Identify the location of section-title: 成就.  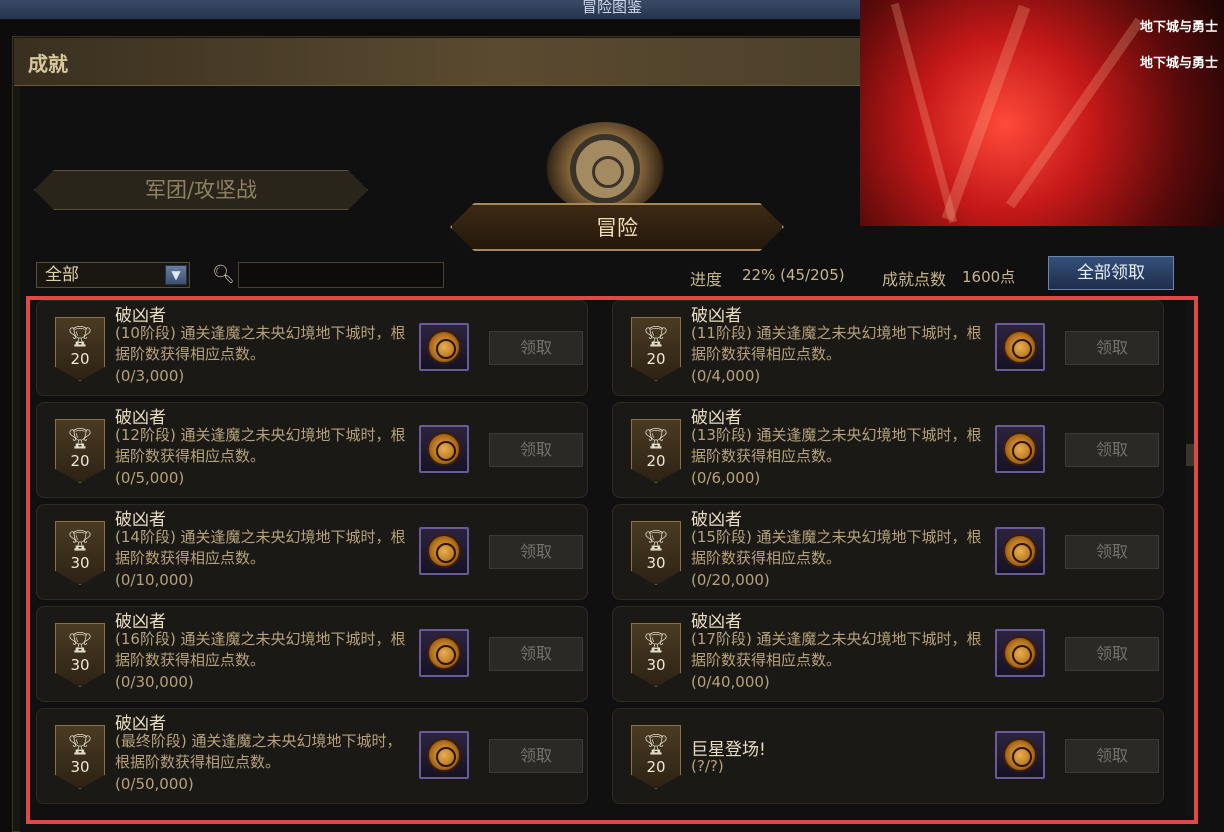
(48, 64).